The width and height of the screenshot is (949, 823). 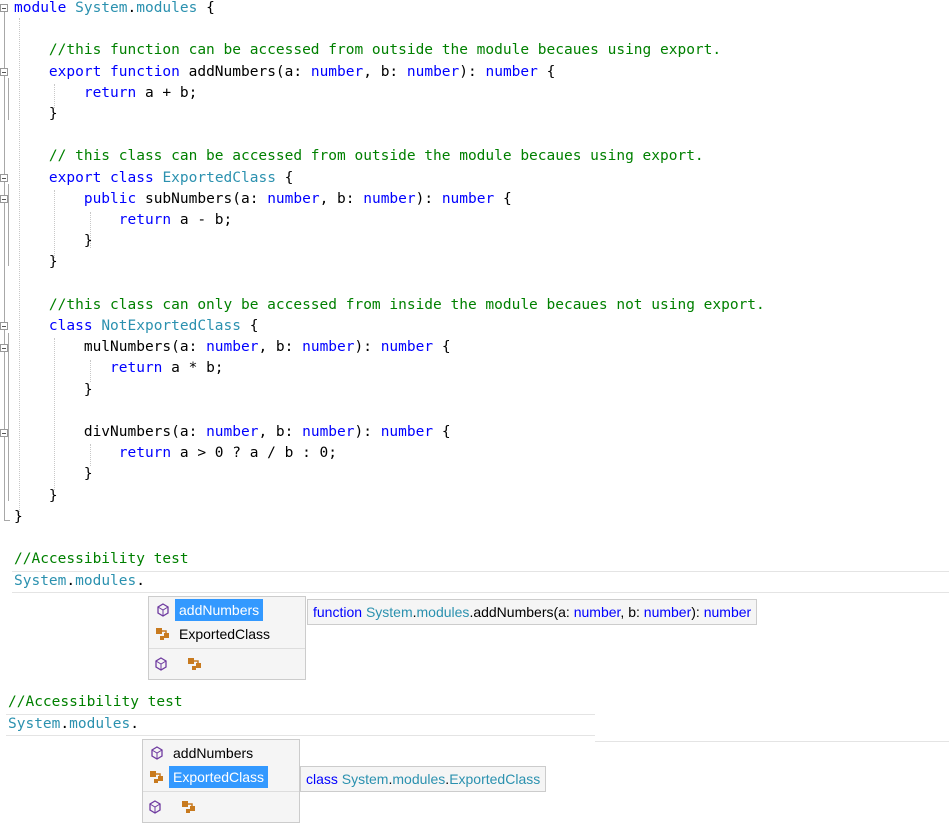 I want to click on type-token: NotExportedClass, so click(x=171, y=326).